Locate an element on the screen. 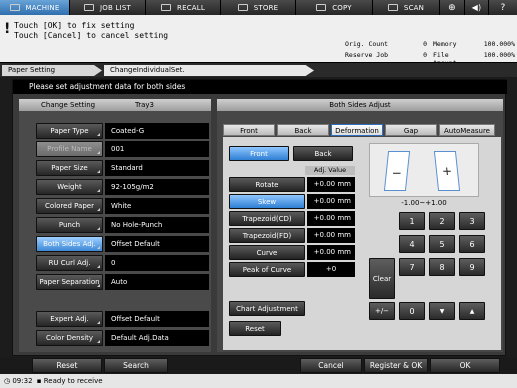  setting-row: RU Curl Adj. 0 is located at coordinates (115, 263).